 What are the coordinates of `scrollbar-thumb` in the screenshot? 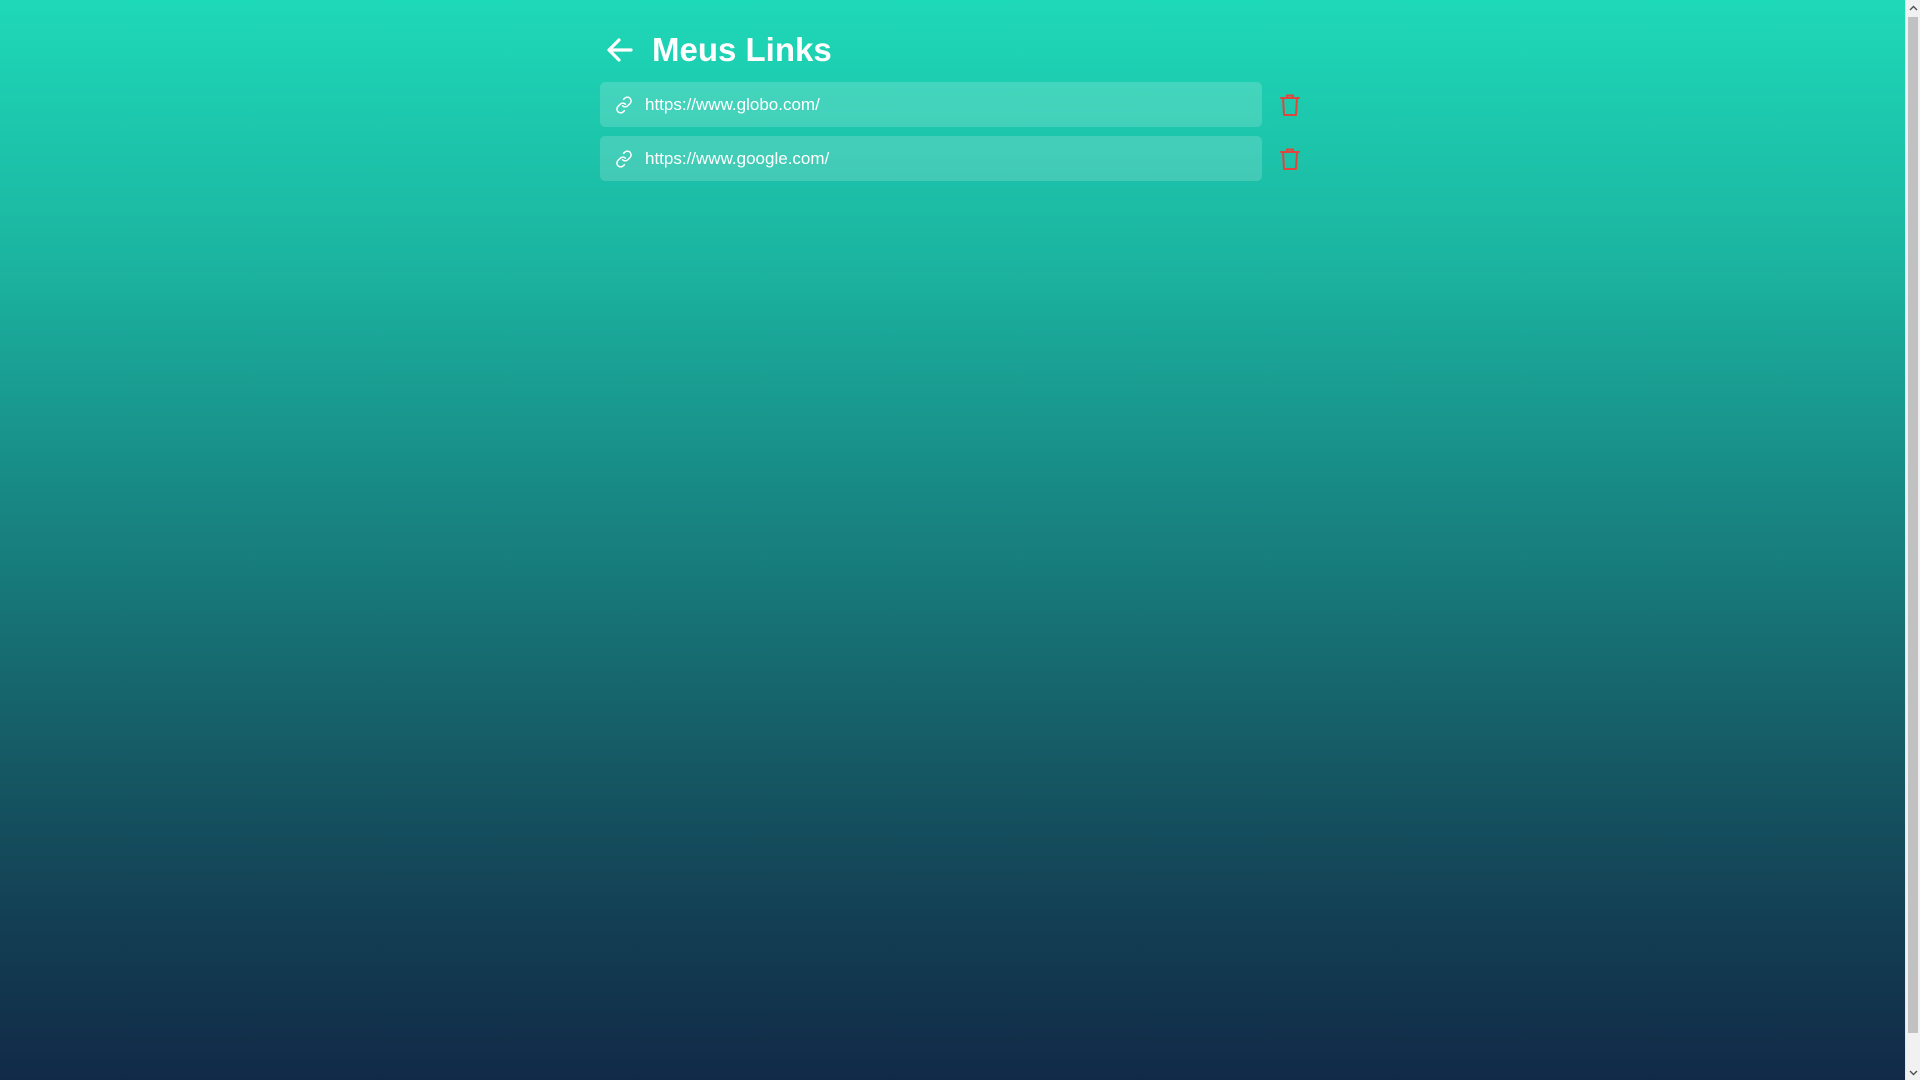 It's located at (1913, 525).